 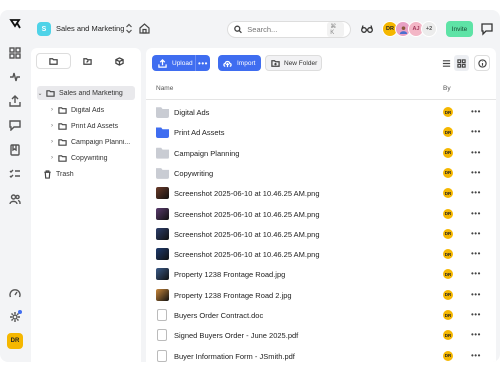 What do you see at coordinates (50, 93) in the screenshot?
I see `folder-open-icon` at bounding box center [50, 93].